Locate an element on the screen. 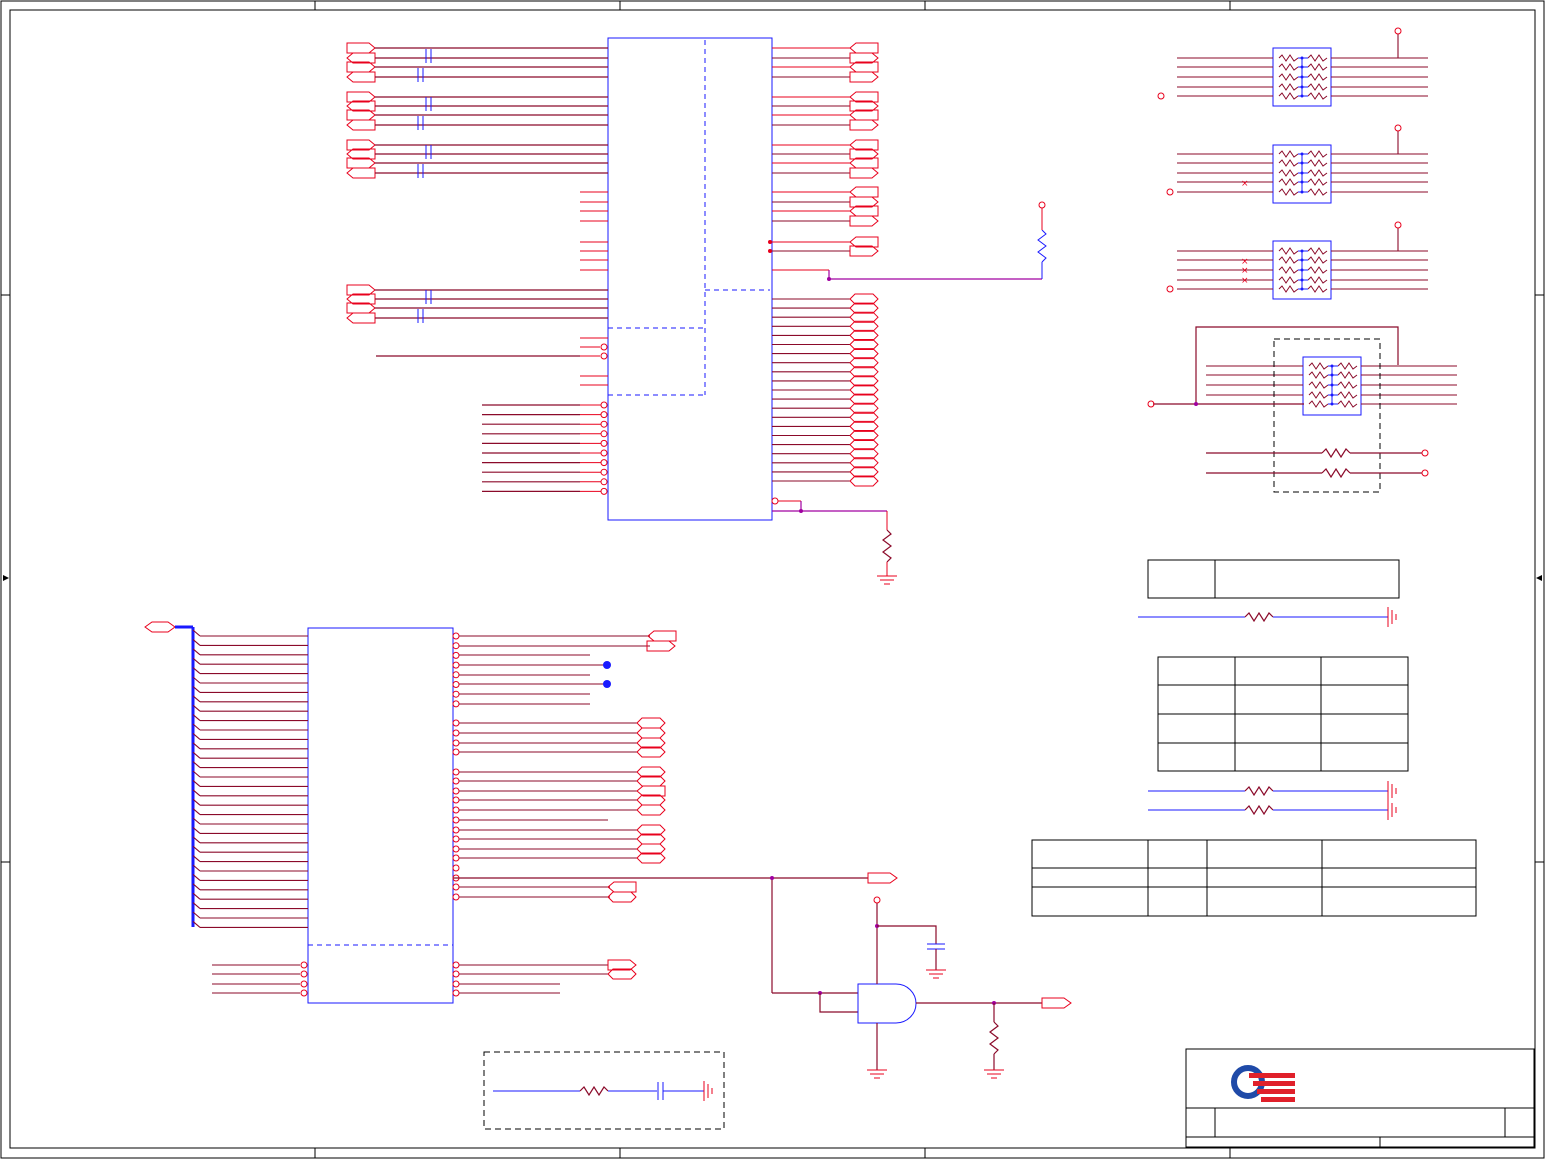  and-gate-circuit is located at coordinates (762, 975).